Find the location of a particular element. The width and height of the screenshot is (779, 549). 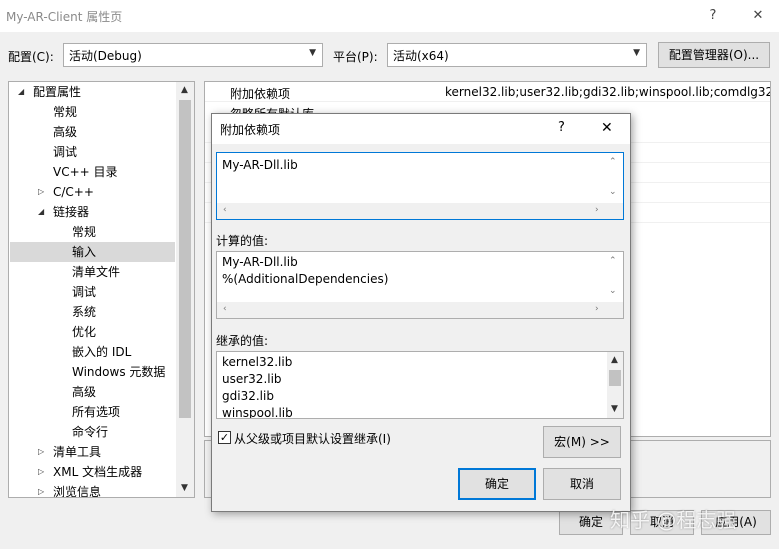

tree-item-linker-advanced: 高级 is located at coordinates (84, 392).